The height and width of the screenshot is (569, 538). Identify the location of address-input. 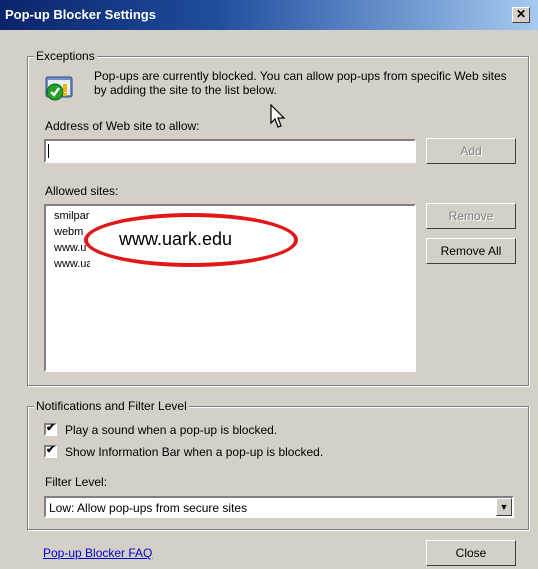
(230, 151).